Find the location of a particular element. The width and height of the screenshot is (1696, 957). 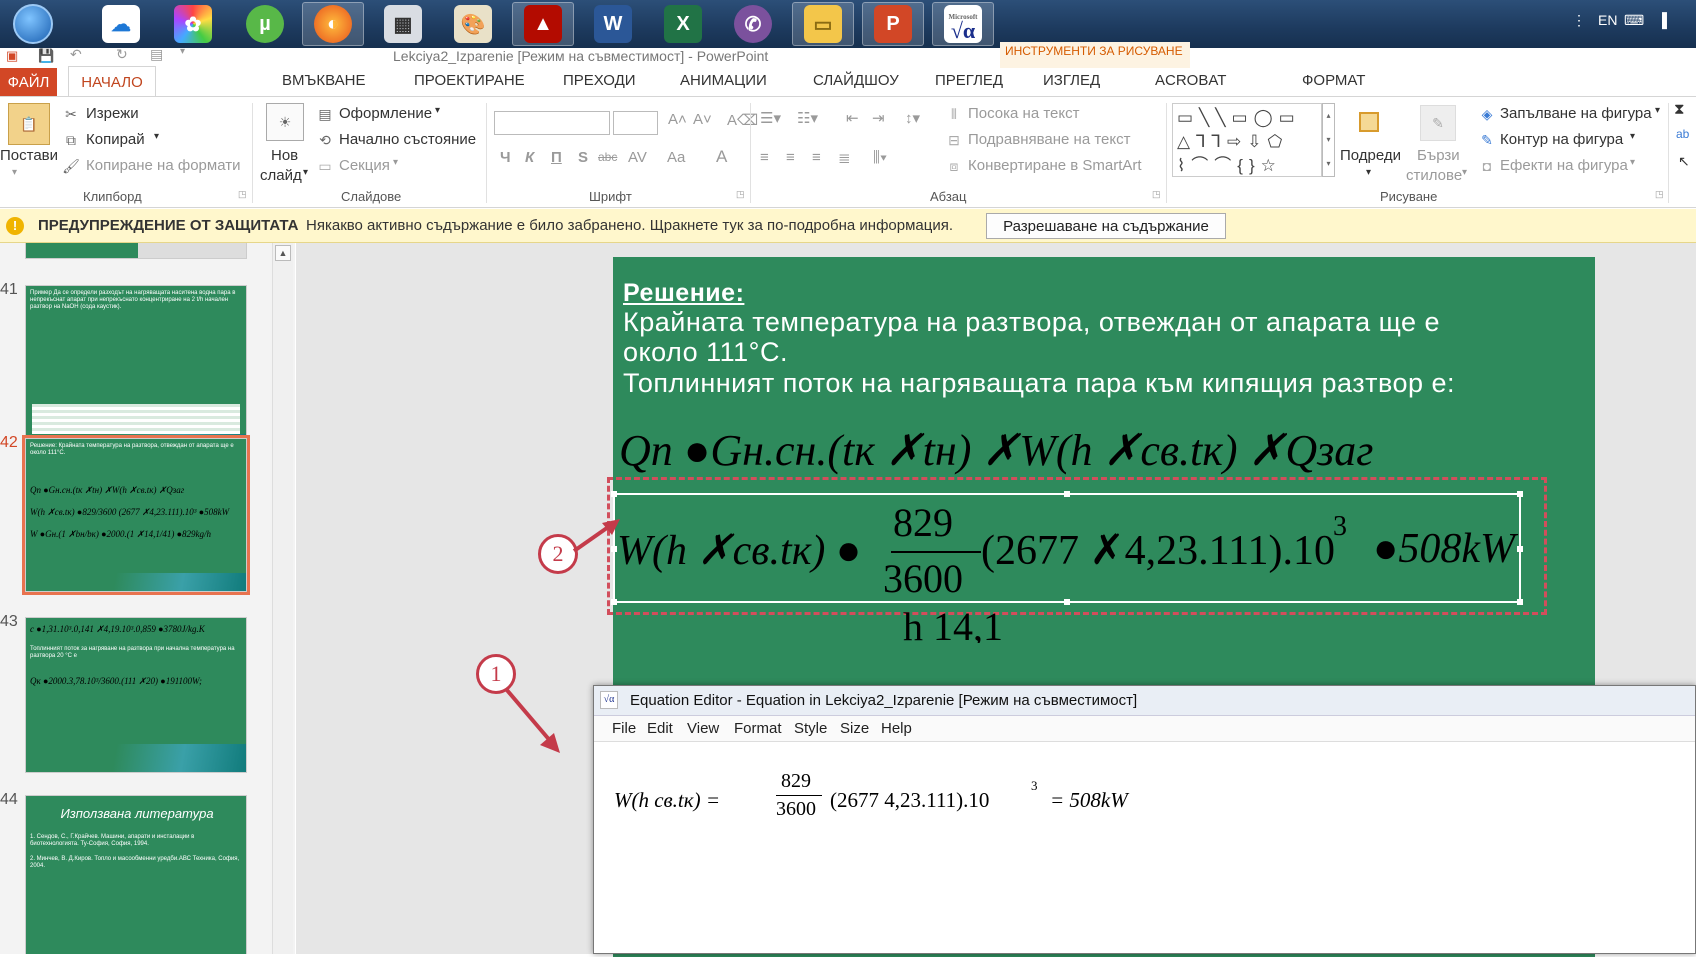

windows-start-icon is located at coordinates (33, 24).